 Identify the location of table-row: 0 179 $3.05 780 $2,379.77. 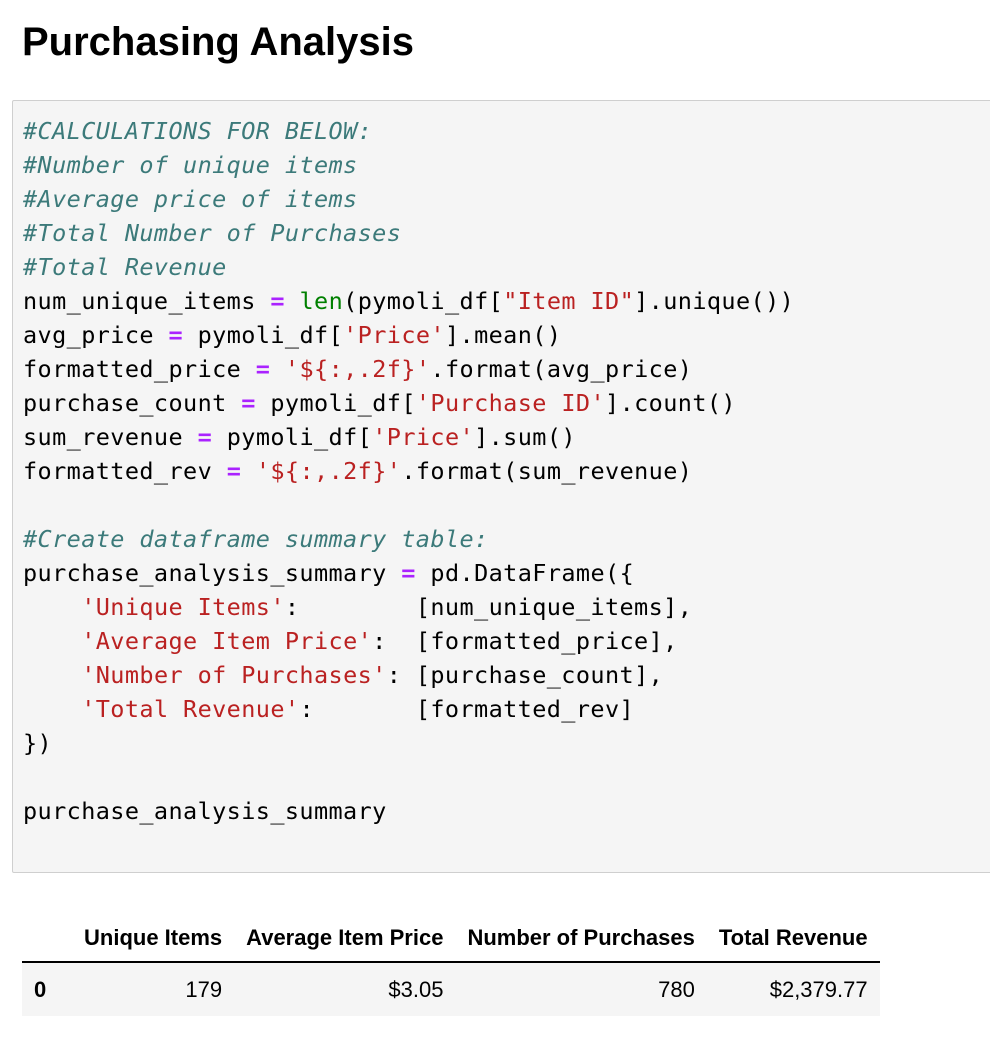
(451, 989).